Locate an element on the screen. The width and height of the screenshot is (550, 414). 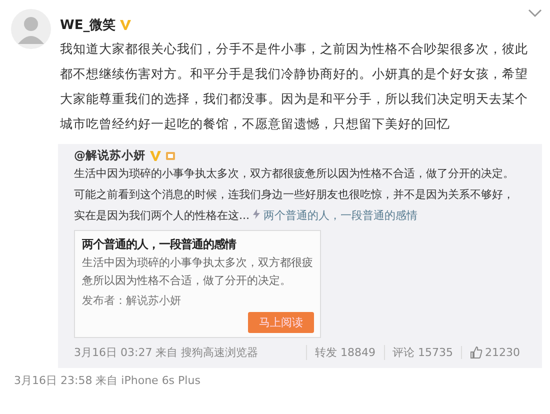
post-meta: 3月16日 23:58 来自 iPhone 6s Plus is located at coordinates (108, 380).